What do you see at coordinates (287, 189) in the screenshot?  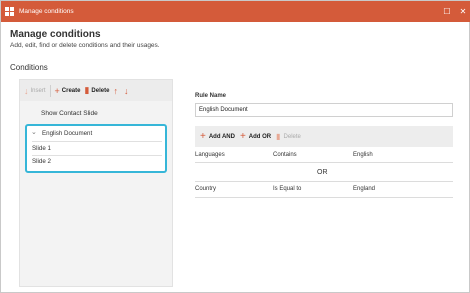 I see `condition-operator: Is Equal to` at bounding box center [287, 189].